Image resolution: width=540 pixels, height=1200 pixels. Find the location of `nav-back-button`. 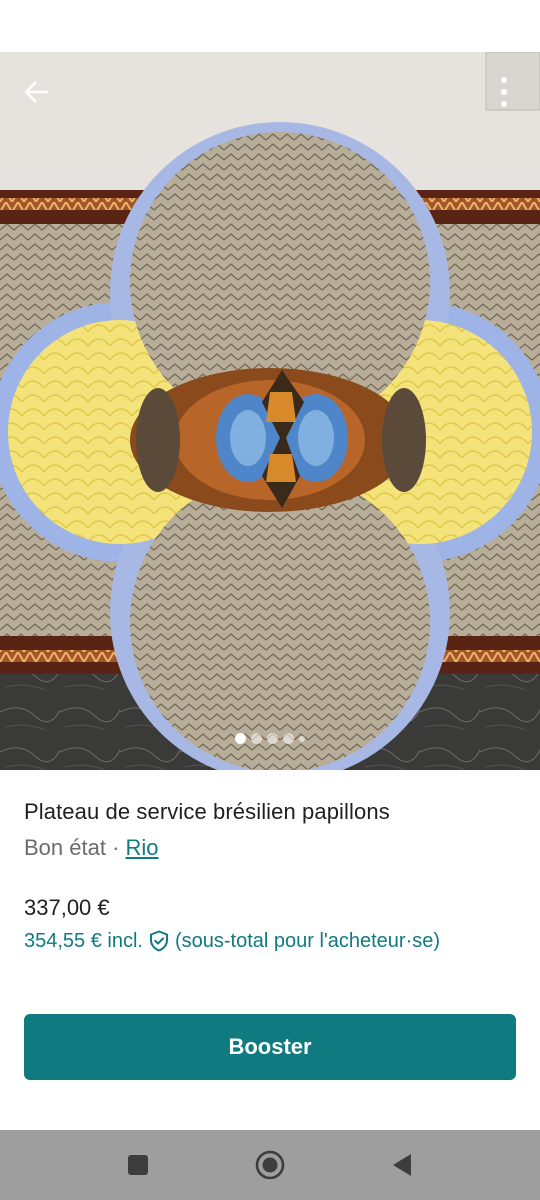

nav-back-button is located at coordinates (402, 1165).